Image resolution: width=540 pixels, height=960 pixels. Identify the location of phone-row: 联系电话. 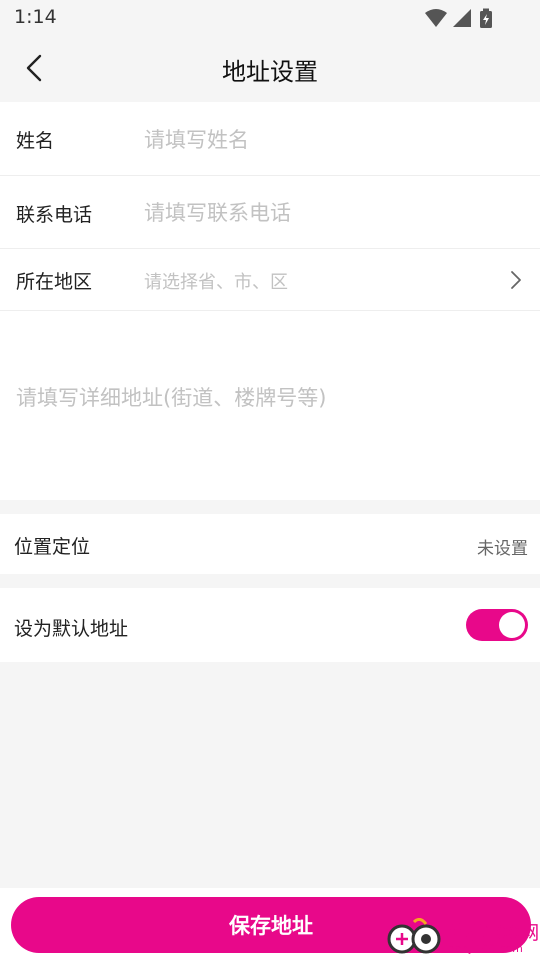
(270, 212).